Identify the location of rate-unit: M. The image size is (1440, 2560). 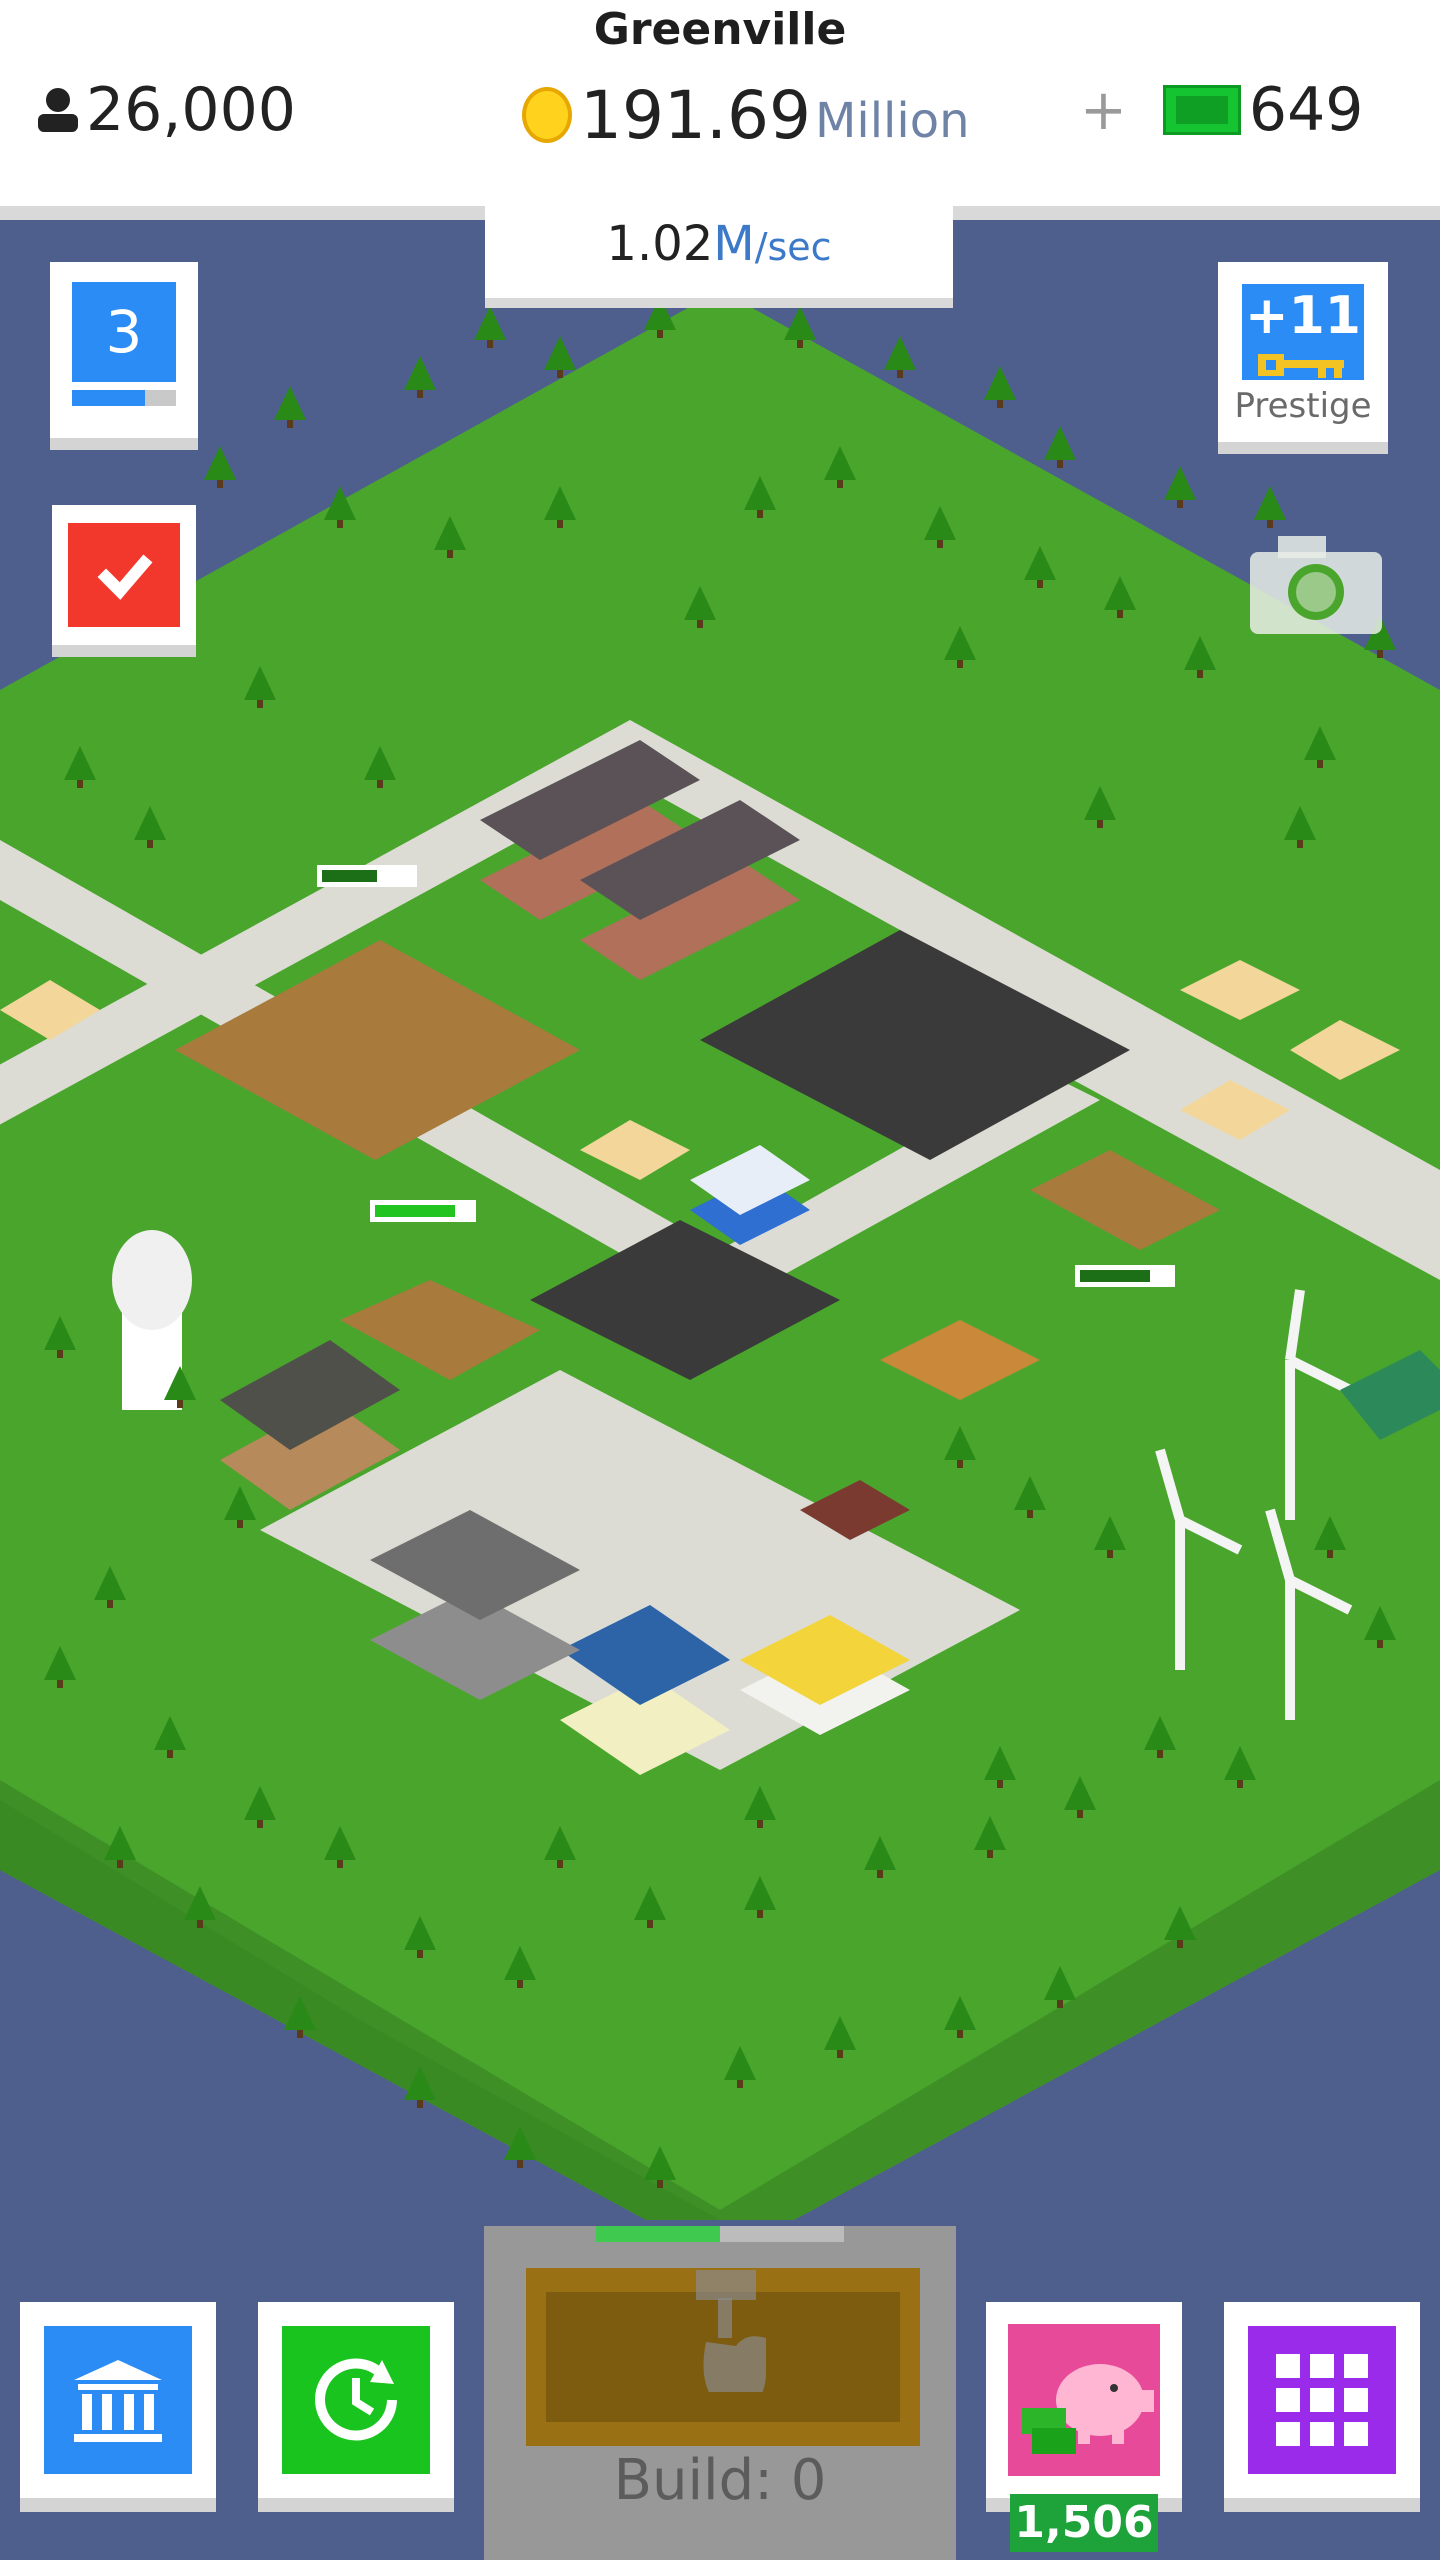
(734, 244).